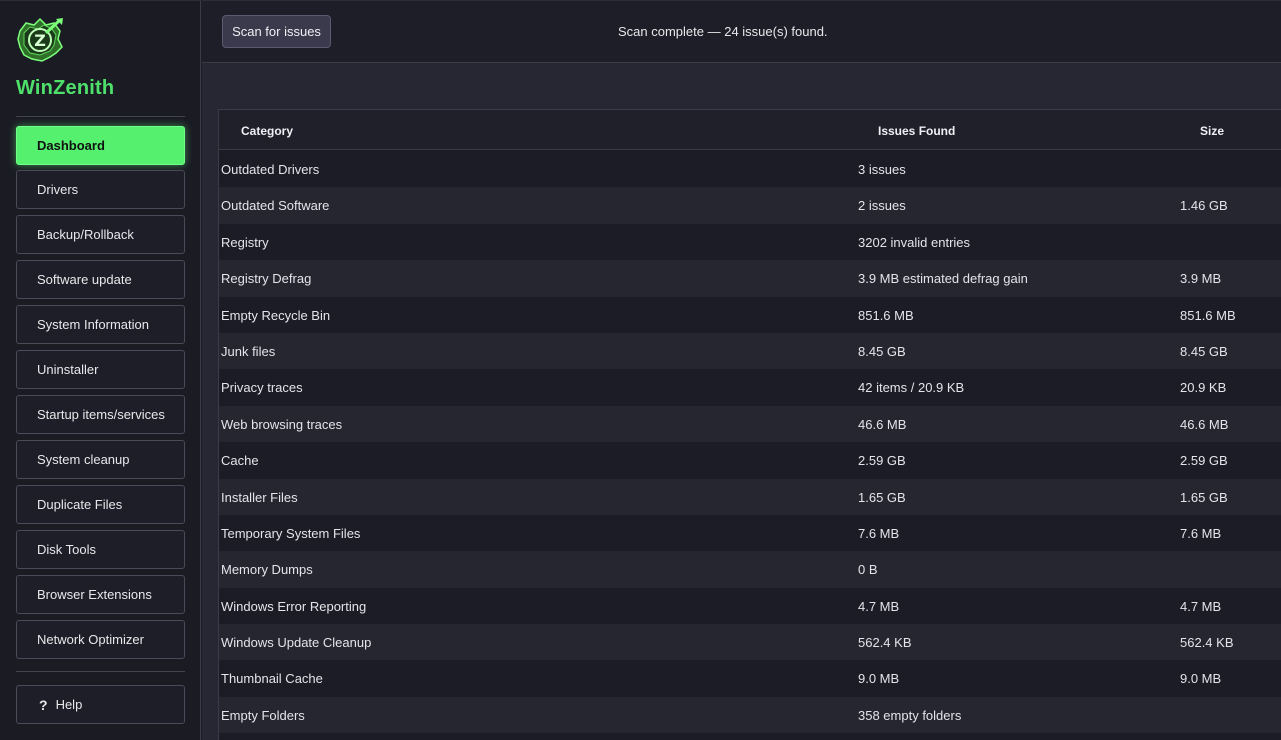 The image size is (1281, 740). What do you see at coordinates (750, 642) in the screenshot?
I see `table-row: Windows Update Cleanup 562.4 KB 562.4 KB` at bounding box center [750, 642].